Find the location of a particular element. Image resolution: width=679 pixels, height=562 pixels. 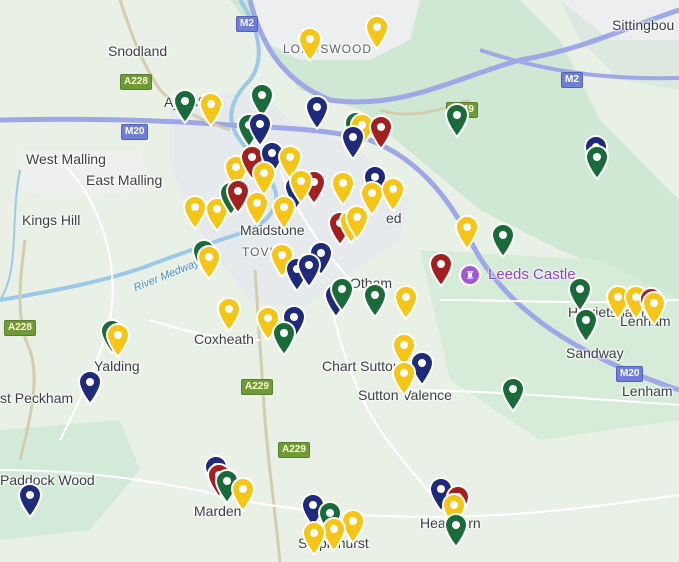

road-shield-a229-low: A229 is located at coordinates (294, 450).